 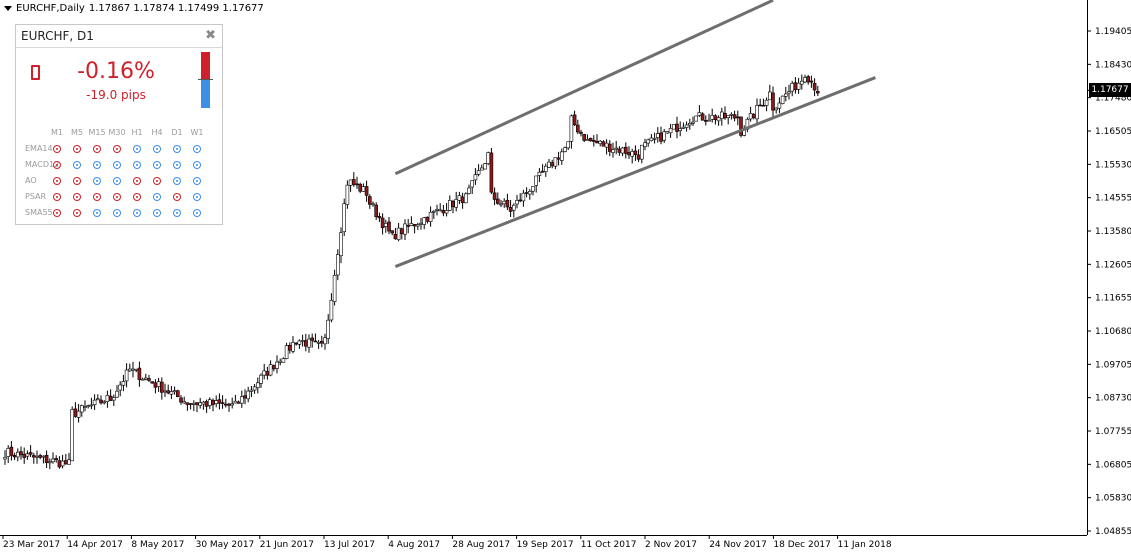 I want to click on timeframe-label: W1, so click(x=197, y=132).